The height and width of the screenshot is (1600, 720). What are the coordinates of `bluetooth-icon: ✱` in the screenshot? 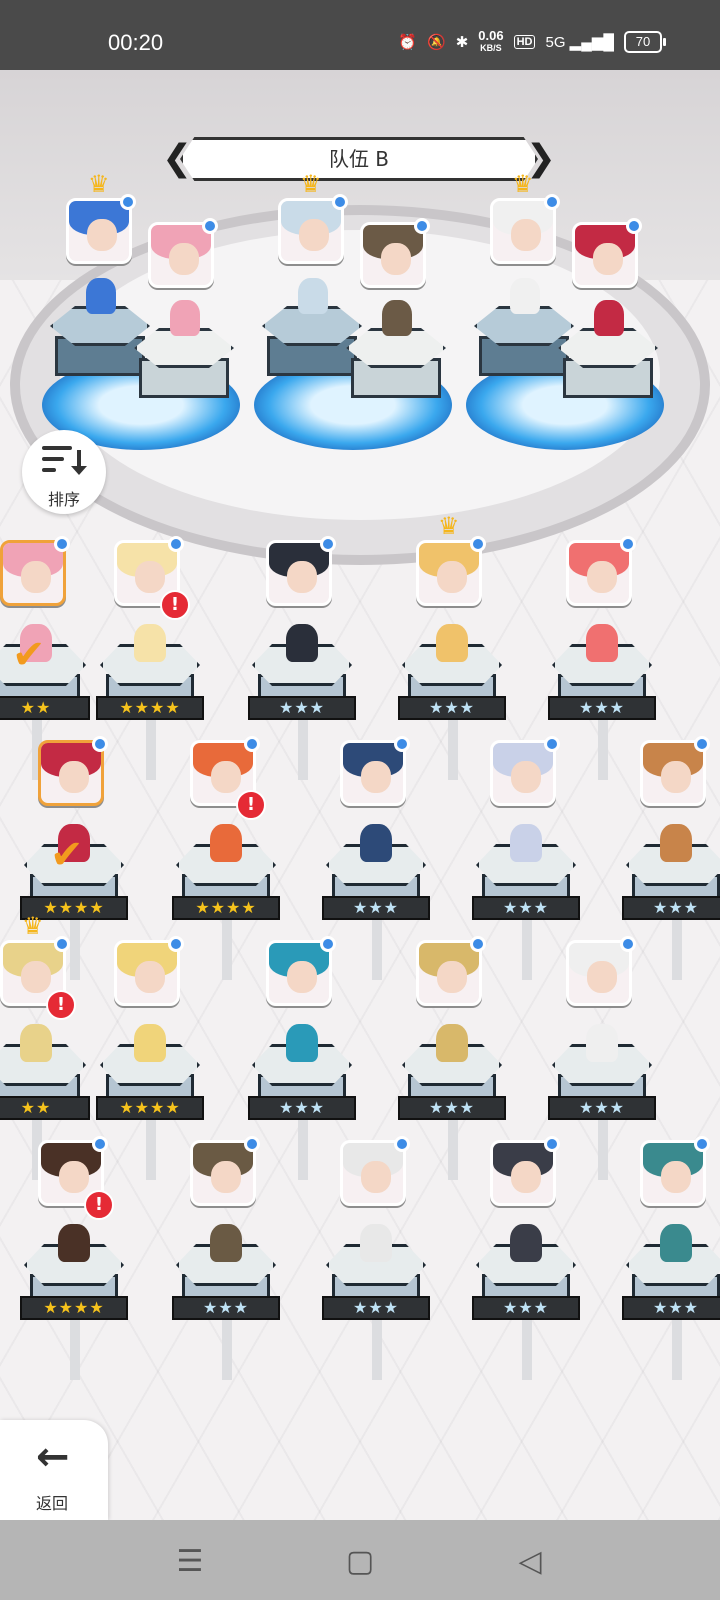 It's located at (462, 42).